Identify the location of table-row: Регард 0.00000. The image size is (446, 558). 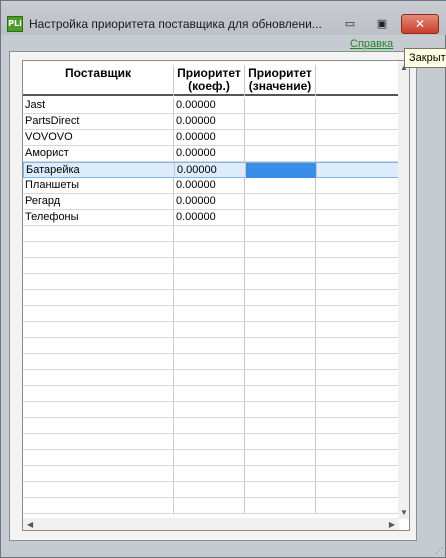
(211, 202).